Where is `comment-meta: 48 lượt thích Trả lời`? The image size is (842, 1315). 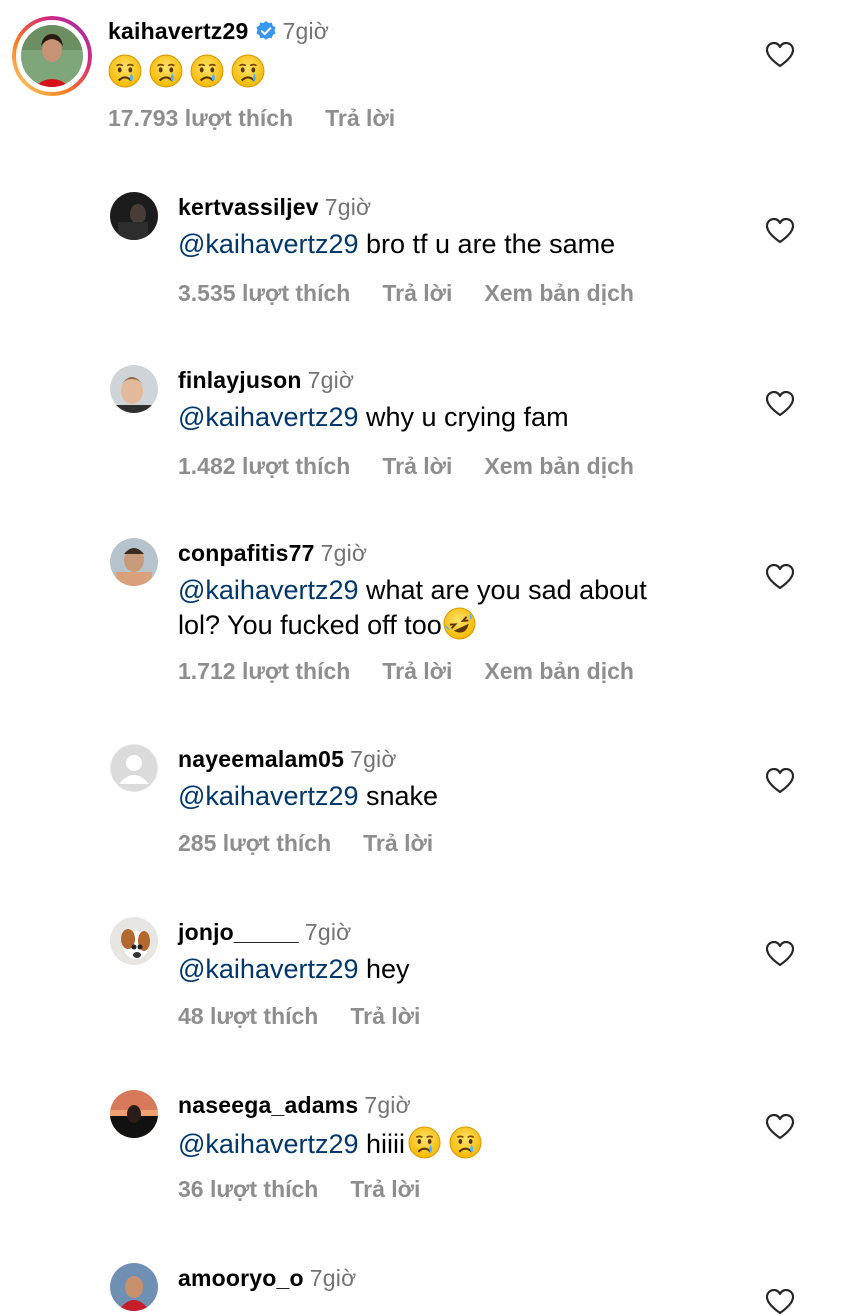
comment-meta: 48 lượt thích Trả lời is located at coordinates (315, 1016).